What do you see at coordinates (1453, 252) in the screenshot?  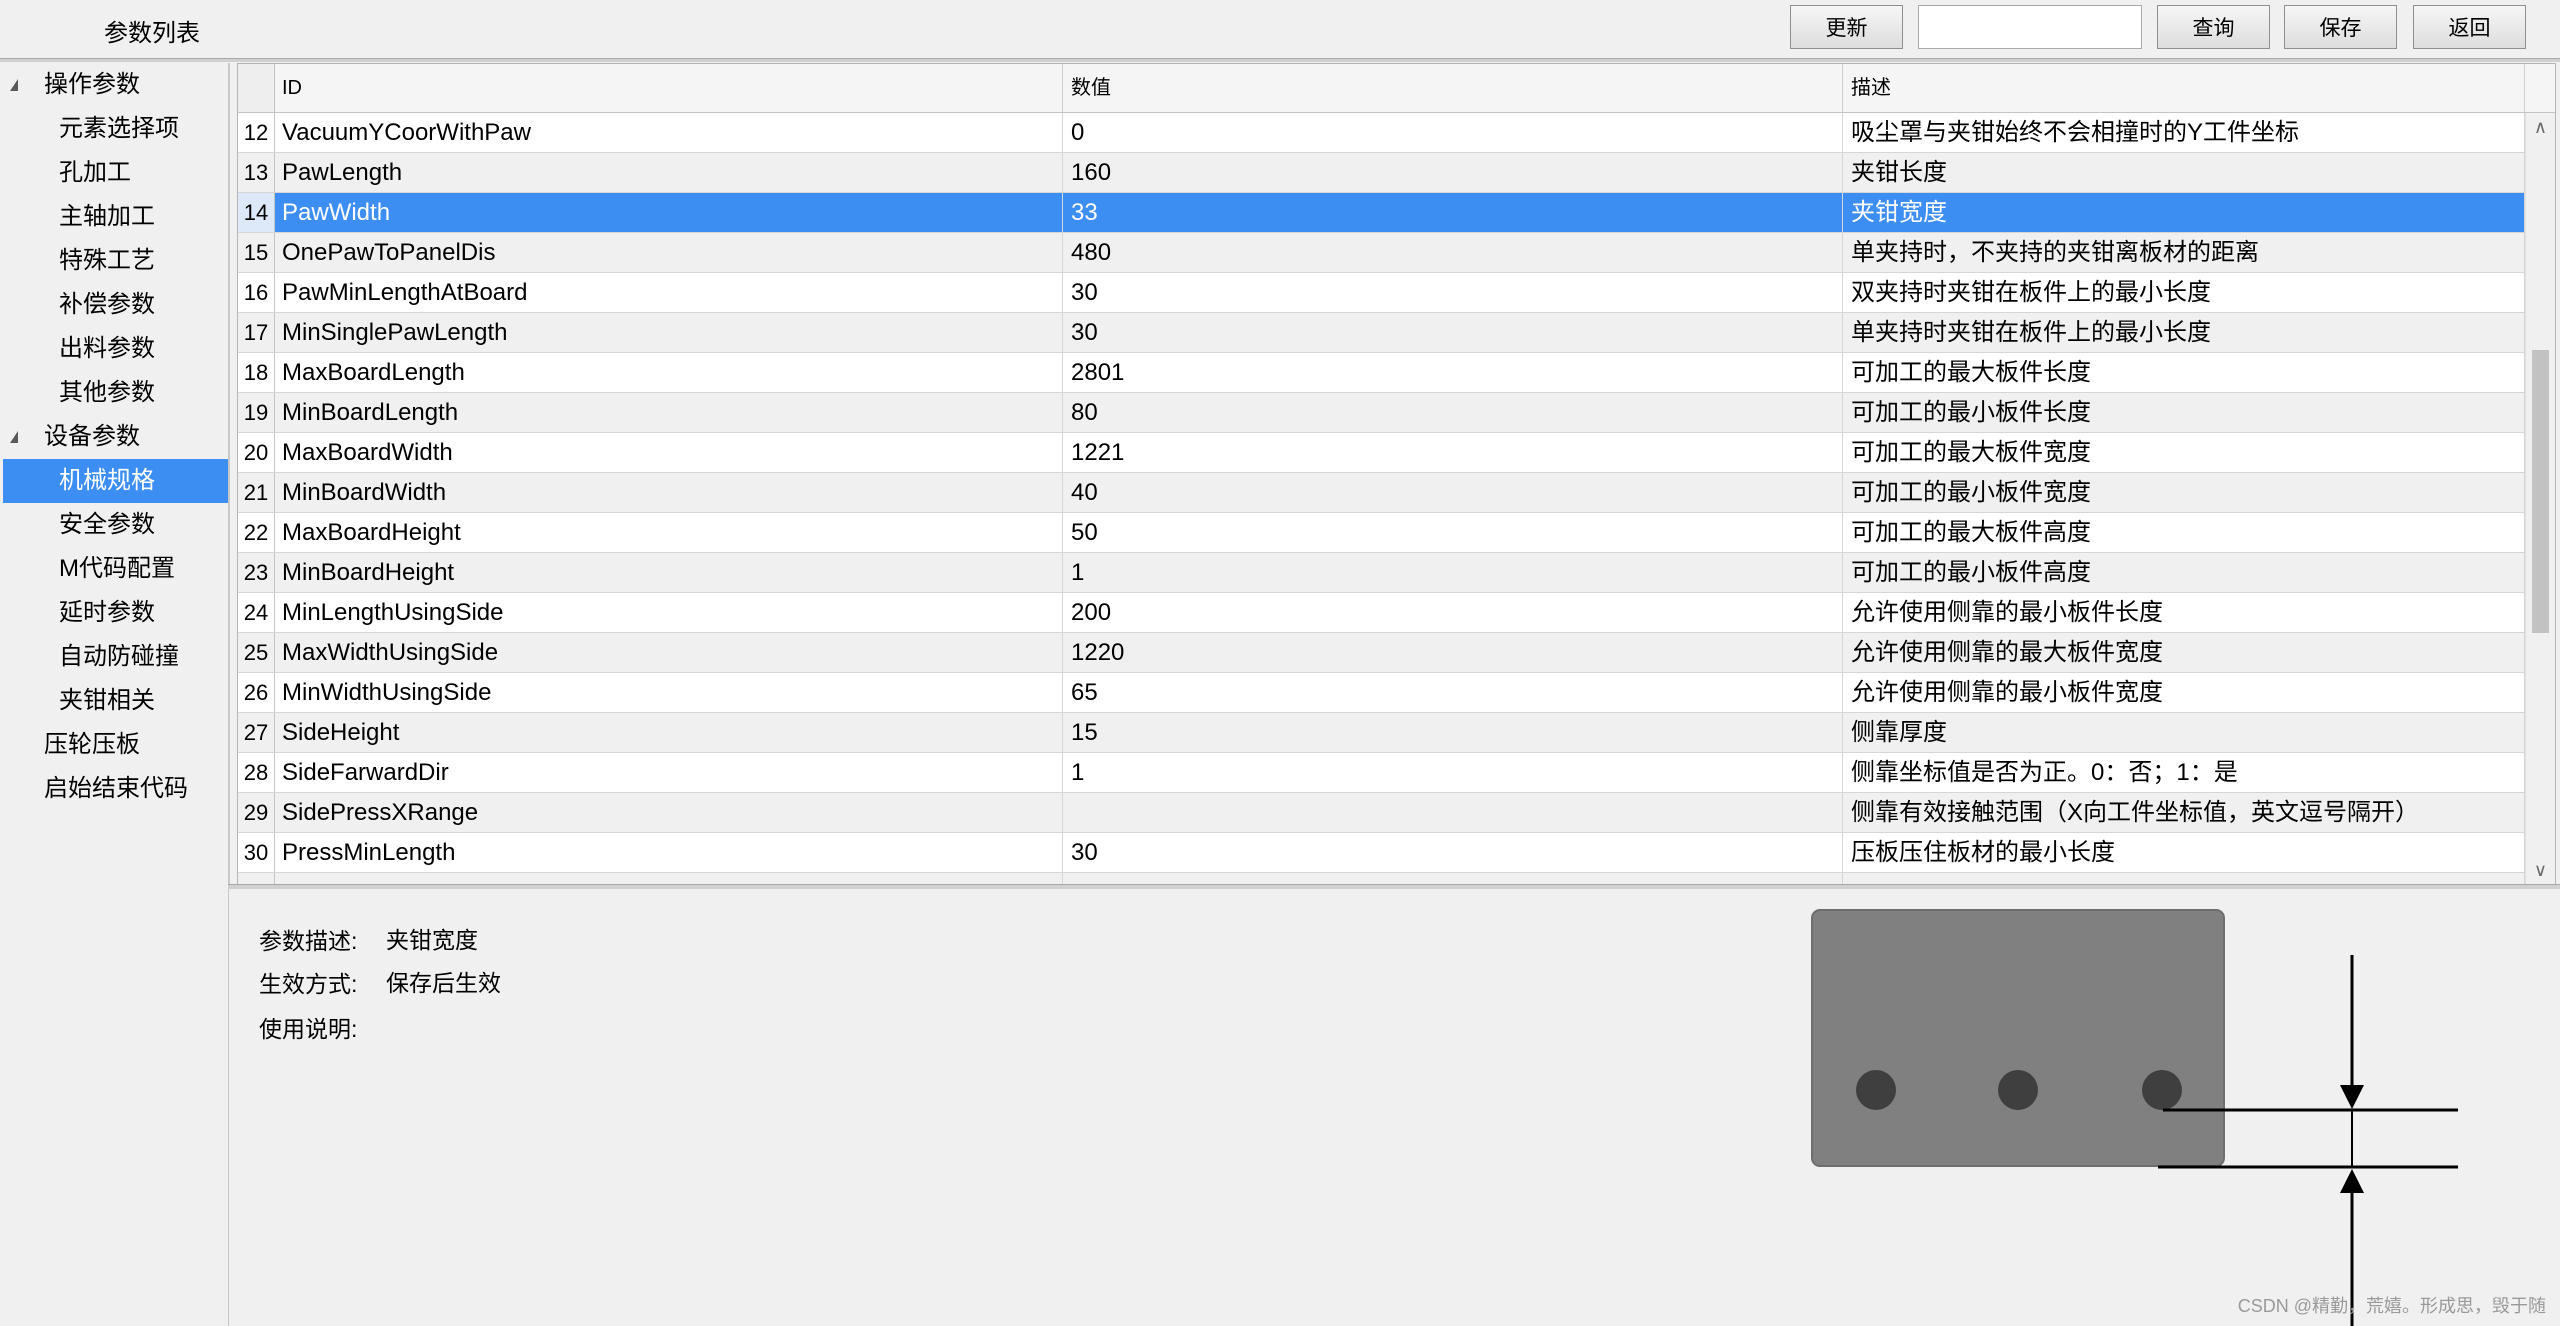 I see `cell-value: 480` at bounding box center [1453, 252].